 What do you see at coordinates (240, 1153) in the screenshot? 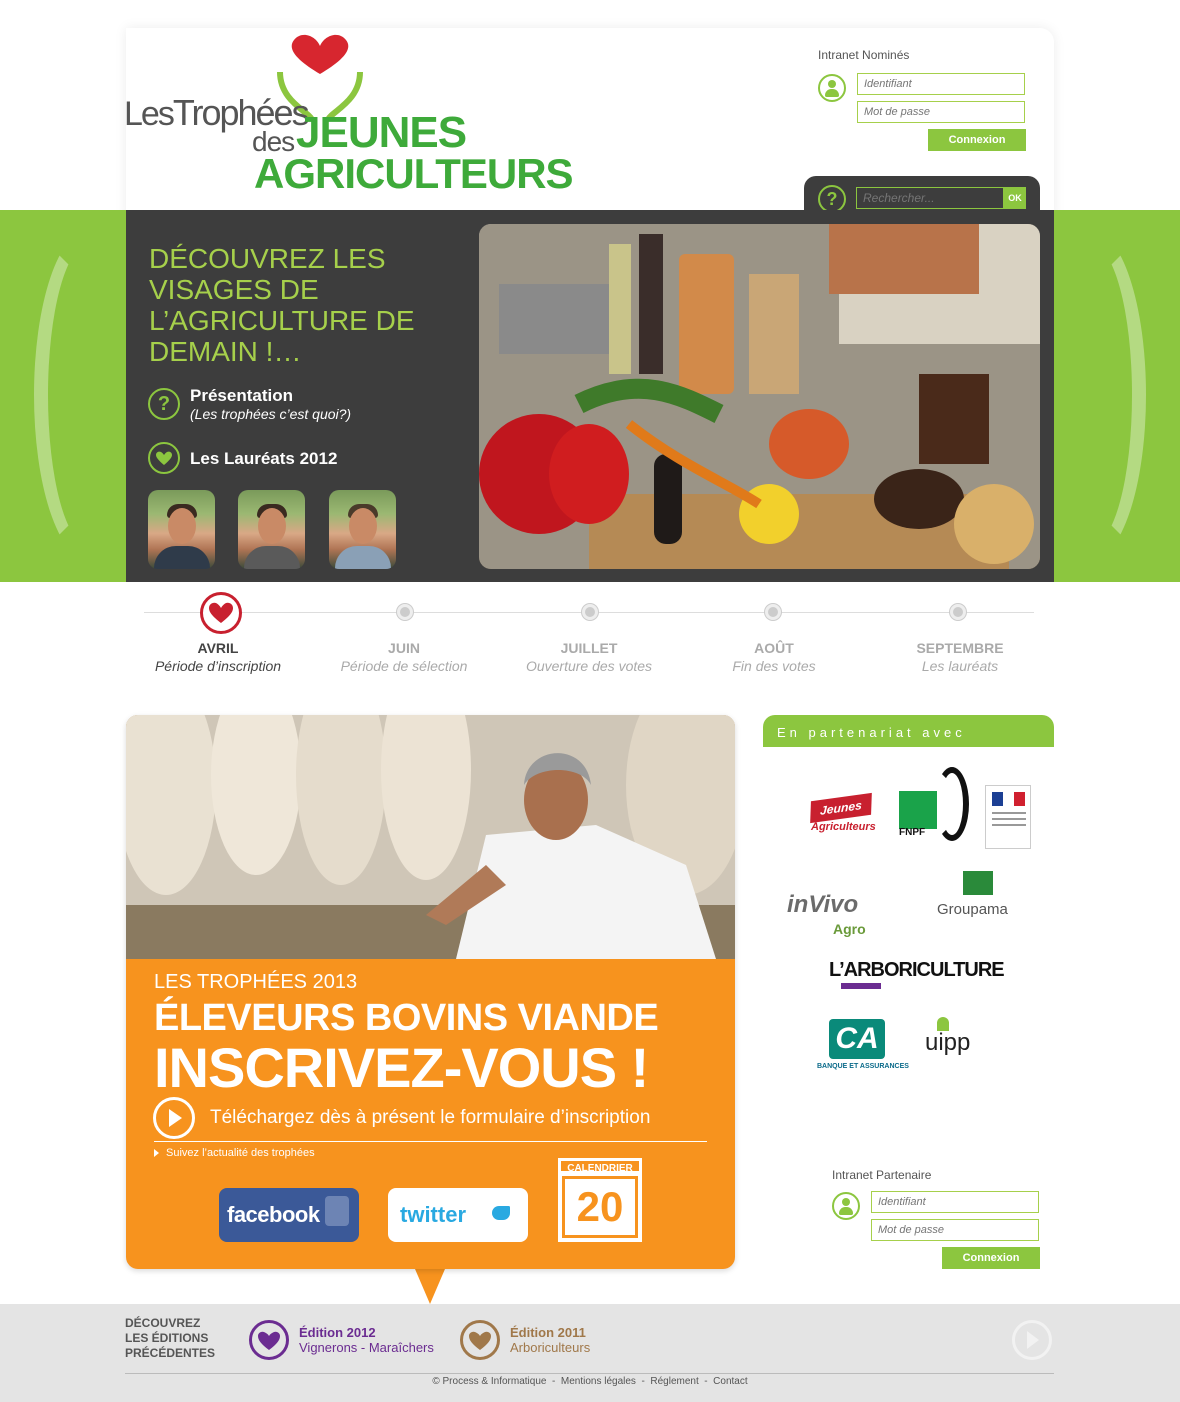
I see `follow-news-link: Suivez l’actualité des trophées` at bounding box center [240, 1153].